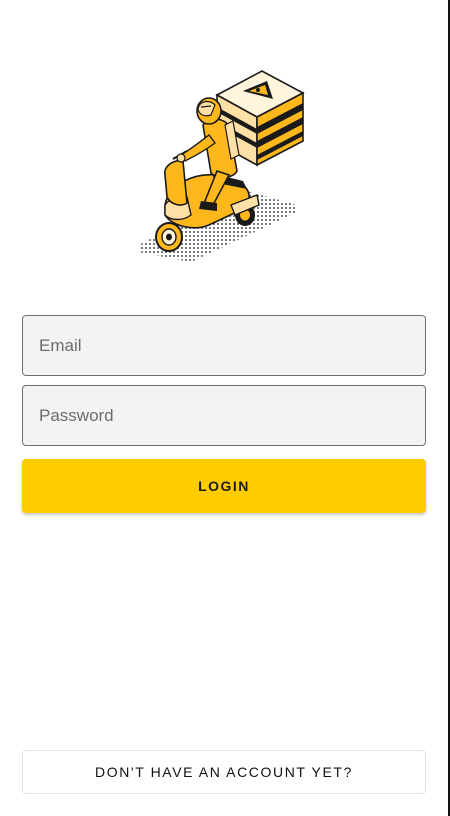 This screenshot has width=450, height=816. Describe the element at coordinates (224, 486) in the screenshot. I see `login-button: LOGIN` at that location.